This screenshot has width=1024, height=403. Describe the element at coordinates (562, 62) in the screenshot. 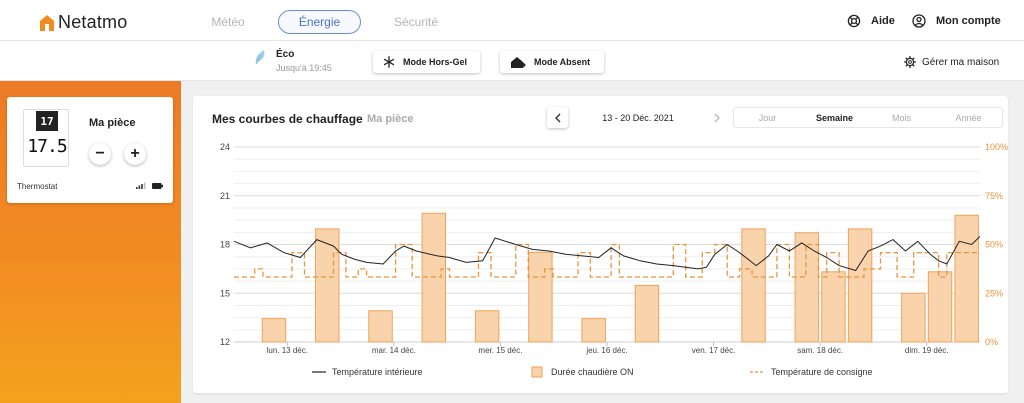

I see `away-mode-label: Mode Absent` at that location.